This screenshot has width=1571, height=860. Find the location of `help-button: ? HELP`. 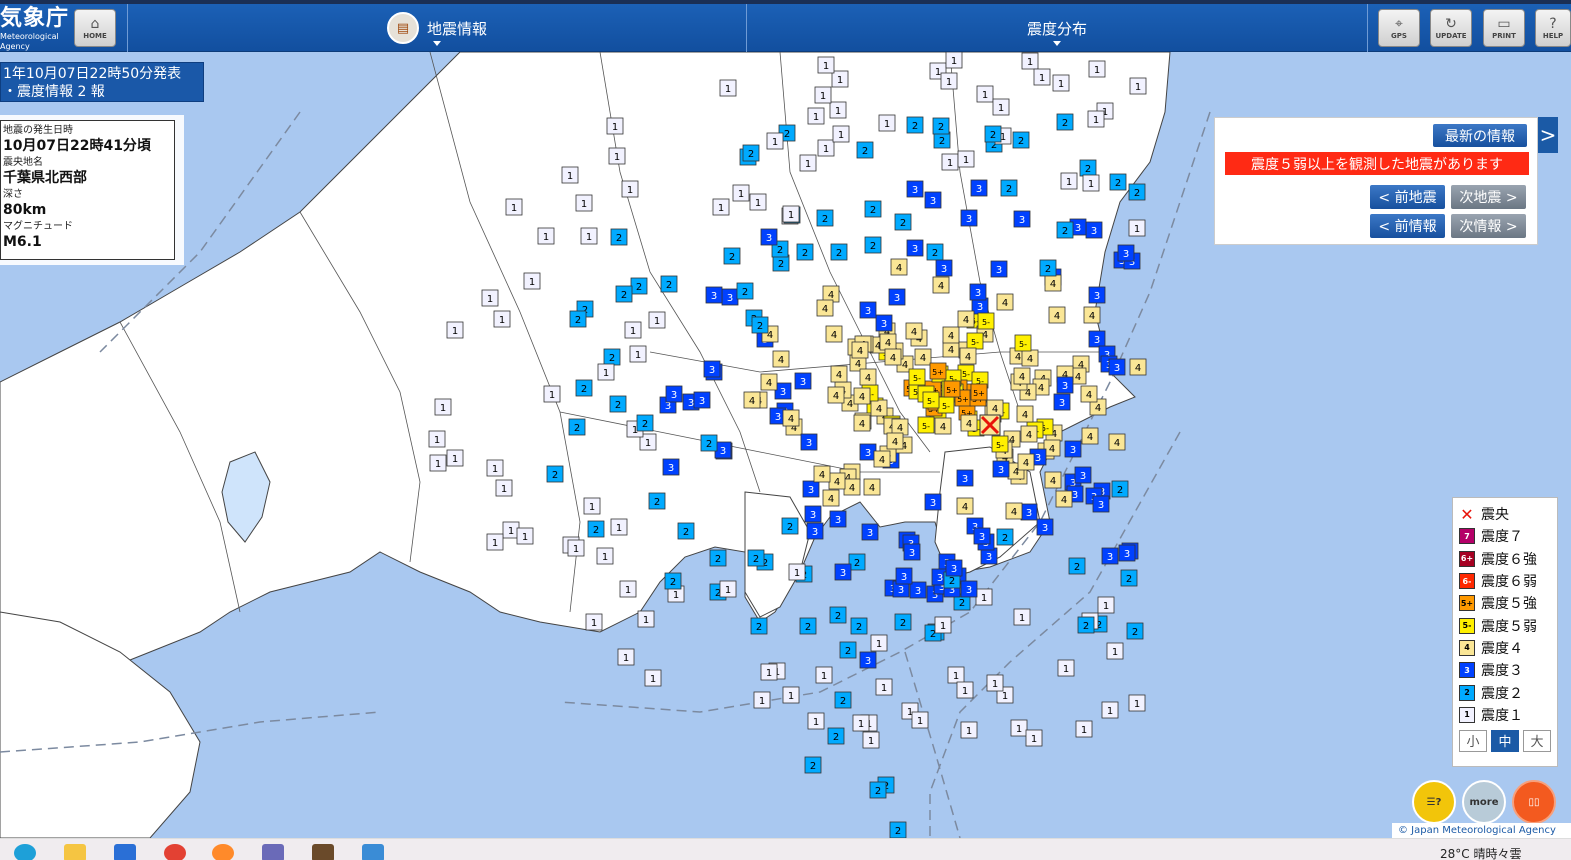

help-button: ? HELP is located at coordinates (1553, 28).